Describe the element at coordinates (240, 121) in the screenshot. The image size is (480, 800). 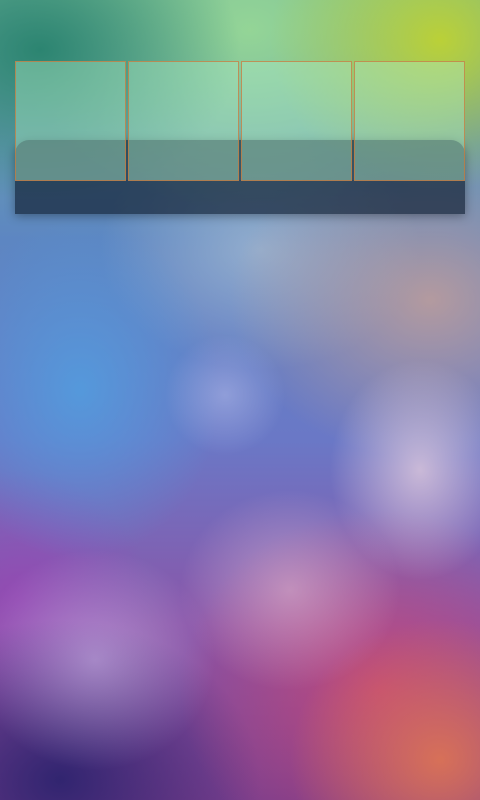
I see `widget-tile-row` at that location.